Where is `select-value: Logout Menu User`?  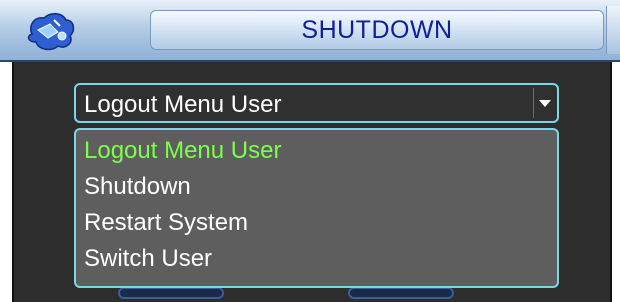 select-value: Logout Menu User is located at coordinates (183, 104).